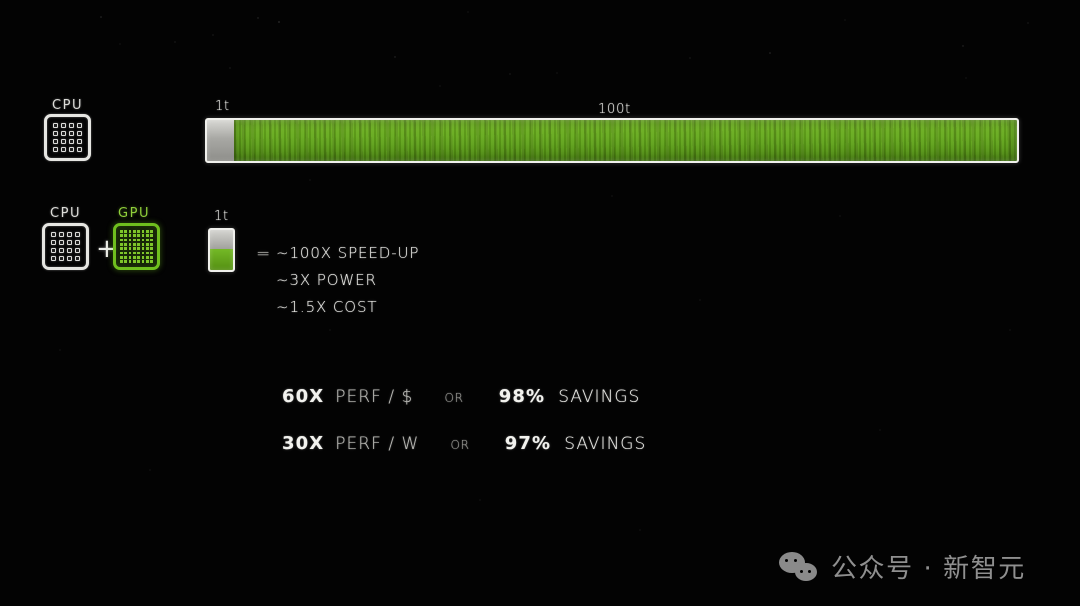 Image resolution: width=1080 pixels, height=606 pixels. Describe the element at coordinates (264, 254) in the screenshot. I see `equals-symbol: =` at that location.